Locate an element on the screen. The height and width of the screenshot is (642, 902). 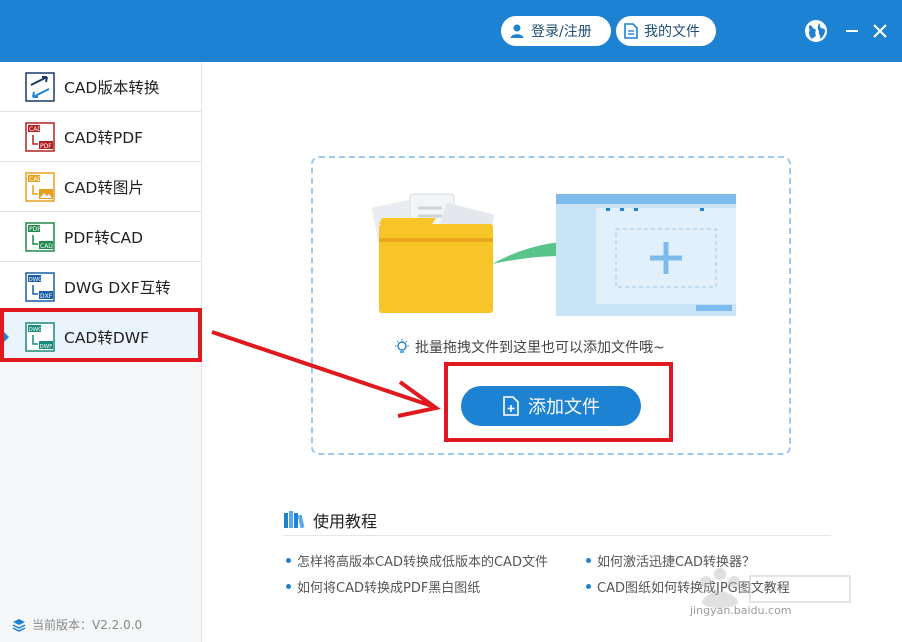
sidebar-item-dwg-dxf: DWG DXF DWG DXF互转 is located at coordinates (100, 287).